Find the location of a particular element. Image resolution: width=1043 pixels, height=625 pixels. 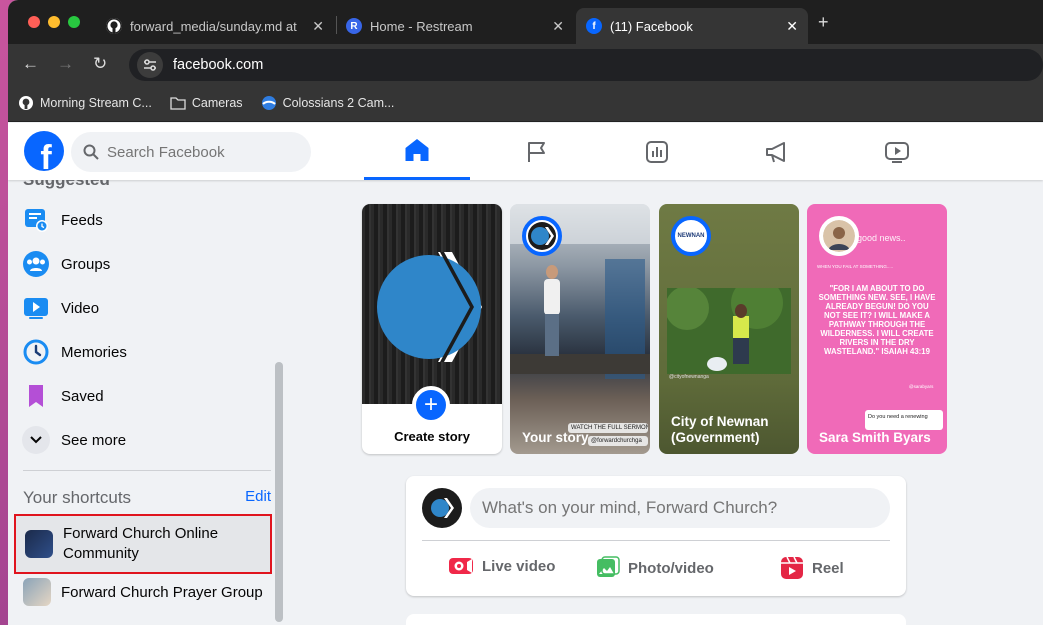

story-avatar is located at coordinates (839, 236).